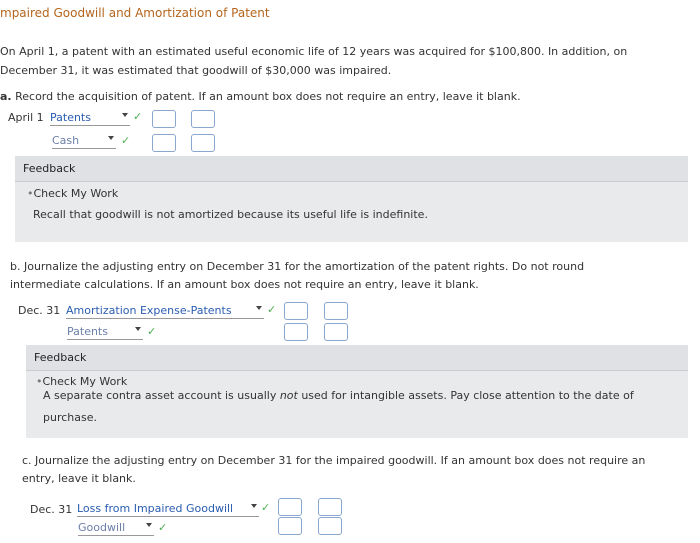 The image size is (700, 543). I want to click on part-b-debit-amount-box, so click(296, 311).